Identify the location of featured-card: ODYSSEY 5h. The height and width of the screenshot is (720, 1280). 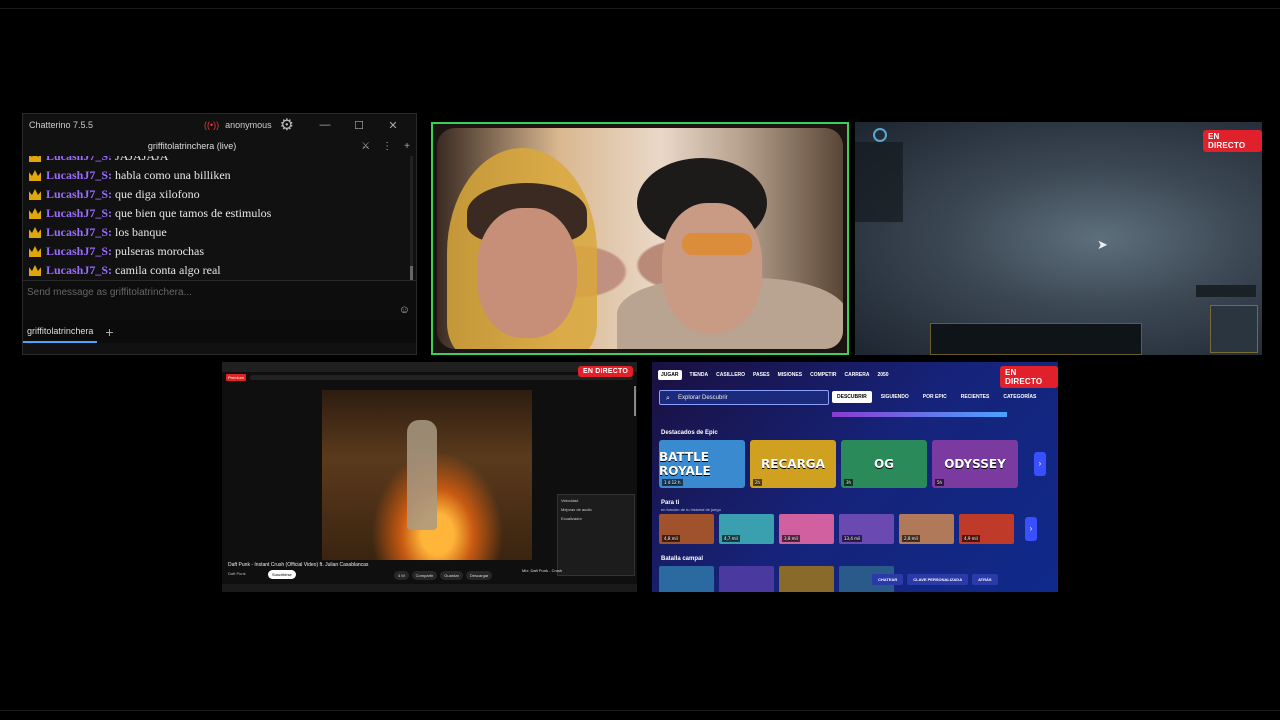
(975, 464).